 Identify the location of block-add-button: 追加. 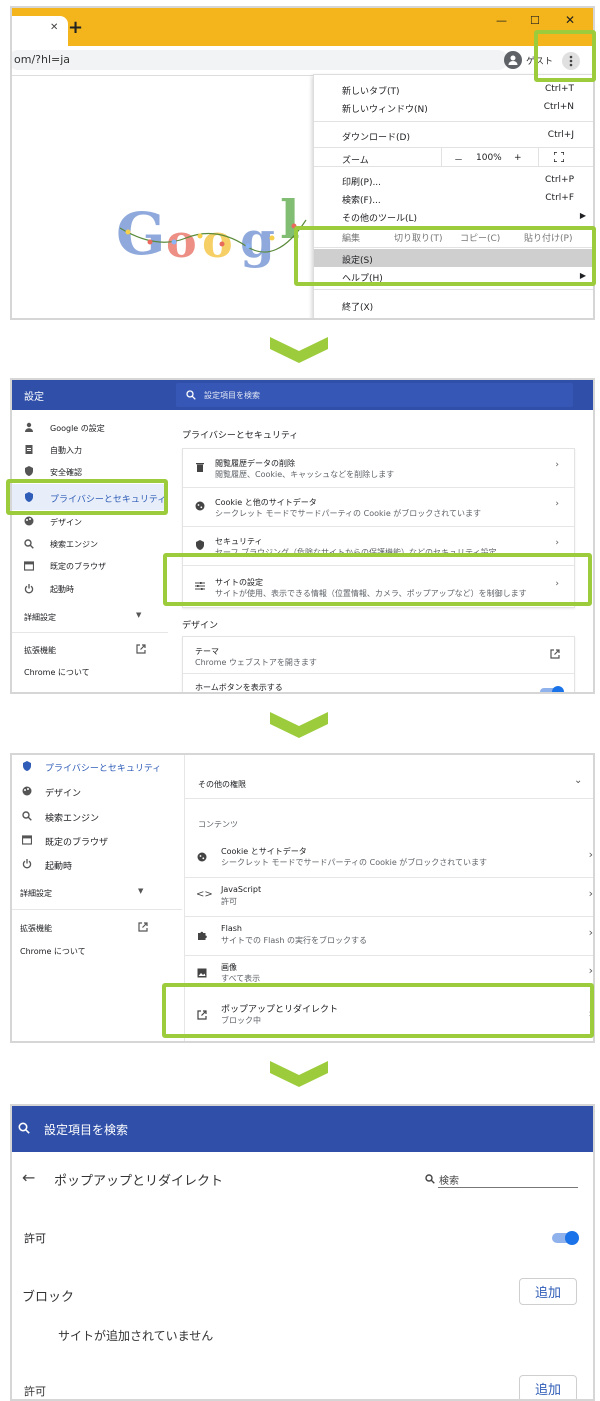
(548, 1291).